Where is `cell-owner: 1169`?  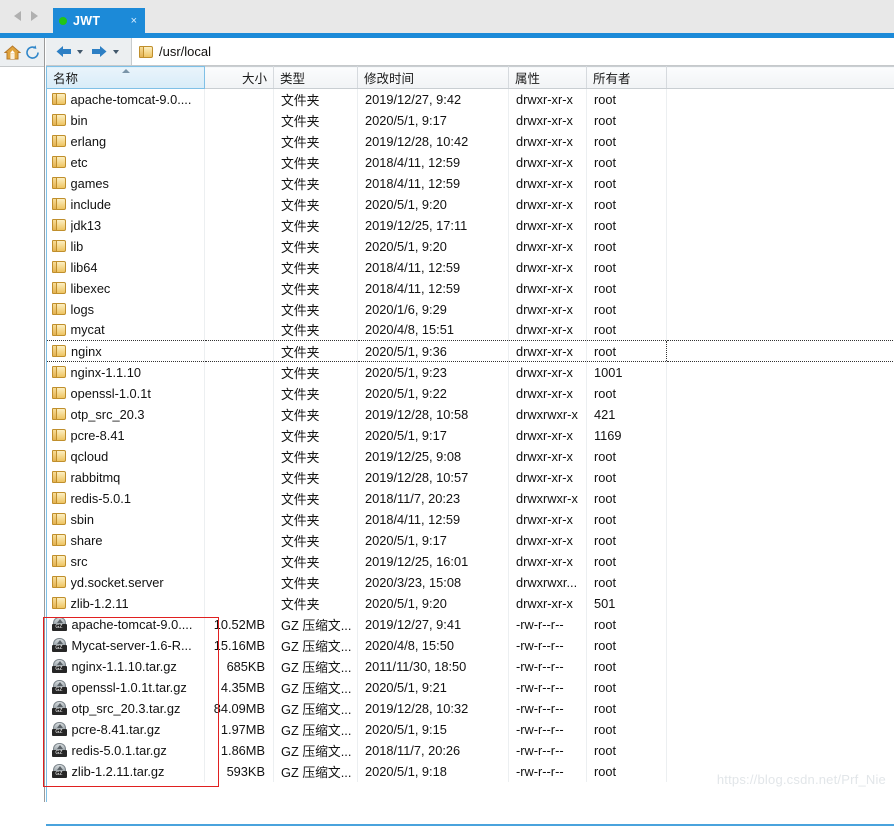 cell-owner: 1169 is located at coordinates (627, 435).